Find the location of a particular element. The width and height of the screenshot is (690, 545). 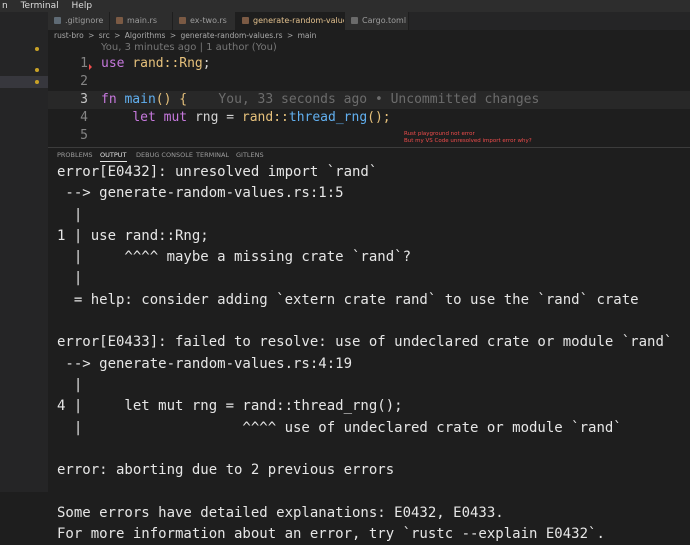

tab-output: OUTPUT is located at coordinates (113, 155).